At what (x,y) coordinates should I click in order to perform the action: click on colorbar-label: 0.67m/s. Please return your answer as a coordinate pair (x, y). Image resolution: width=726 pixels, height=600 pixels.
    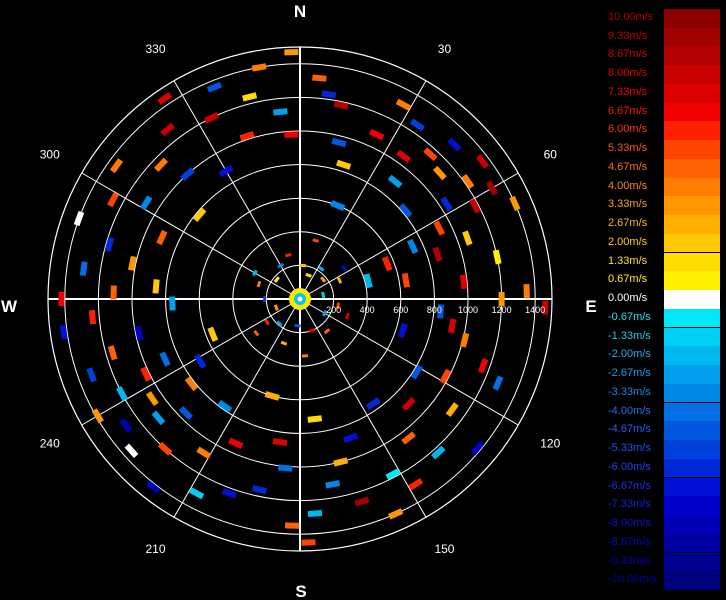
    Looking at the image, I should click on (628, 279).